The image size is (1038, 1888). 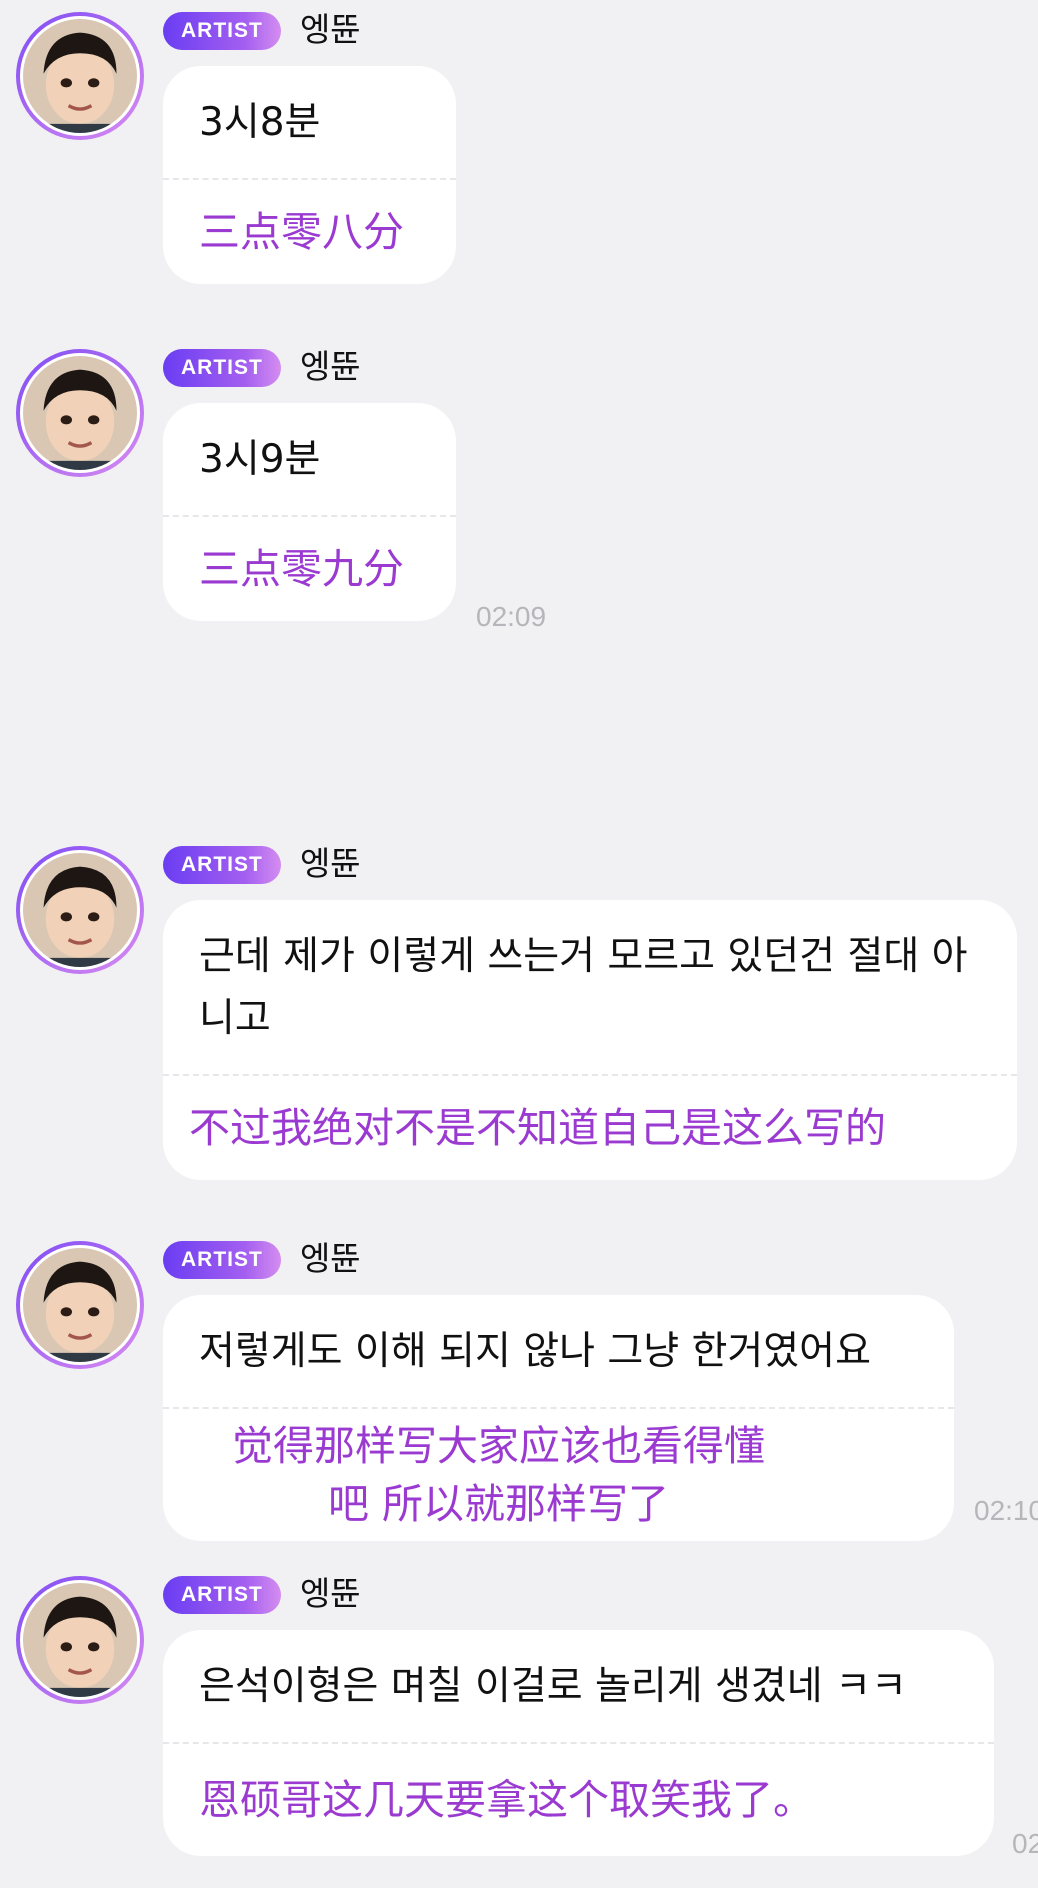 I want to click on translation-text: 三点零九分, so click(x=301, y=569).